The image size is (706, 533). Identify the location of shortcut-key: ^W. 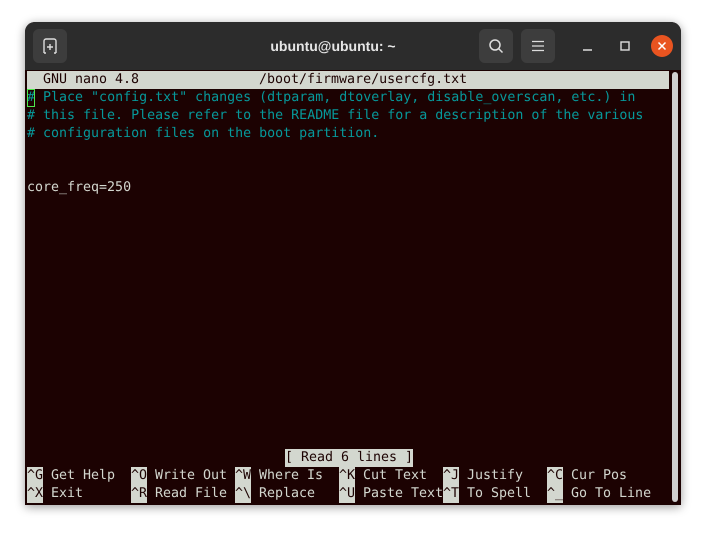
(243, 476).